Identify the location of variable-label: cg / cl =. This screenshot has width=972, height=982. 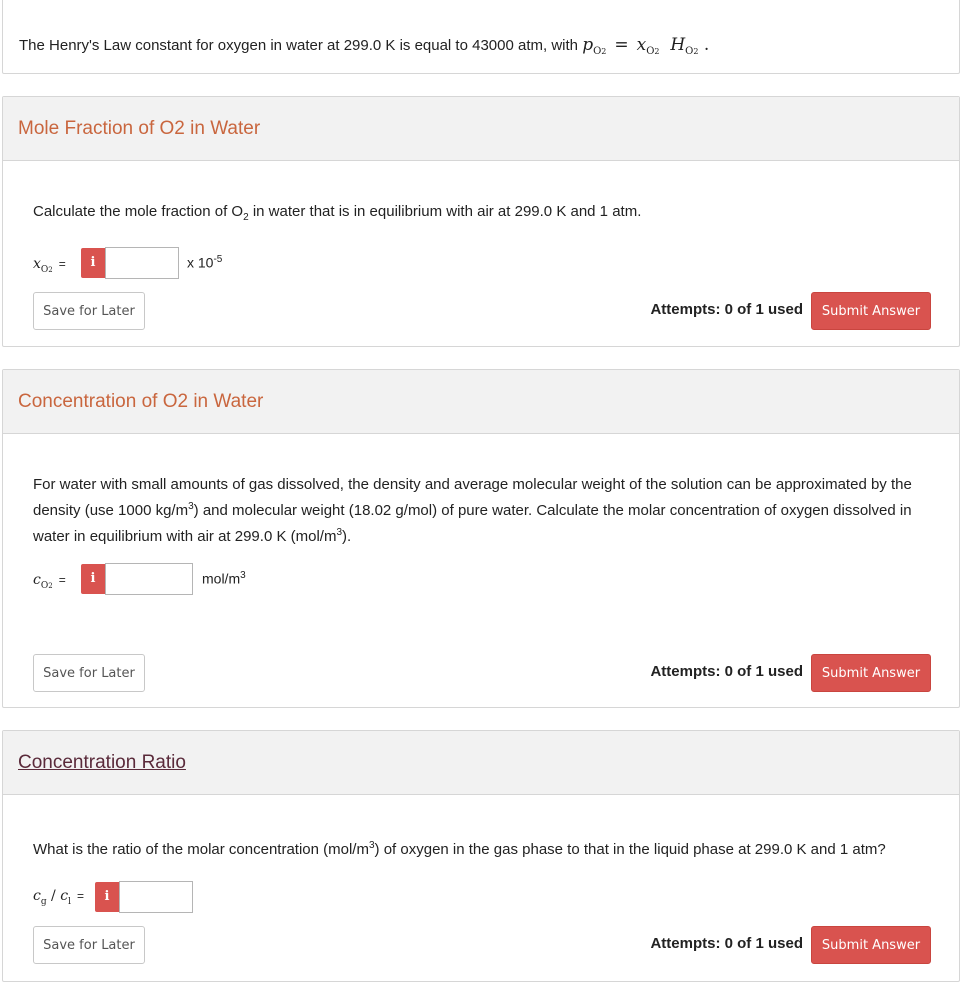
(58, 897).